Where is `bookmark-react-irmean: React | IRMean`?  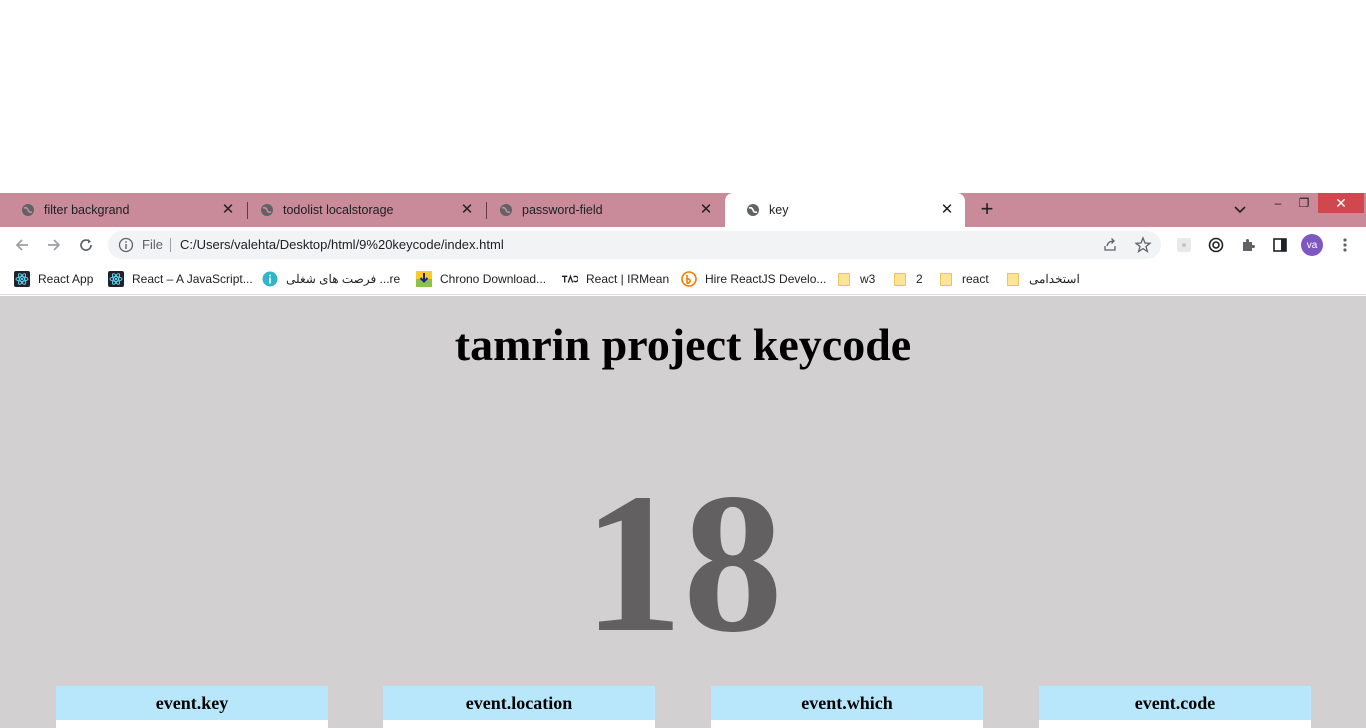
bookmark-react-irmean: React | IRMean is located at coordinates (615, 279).